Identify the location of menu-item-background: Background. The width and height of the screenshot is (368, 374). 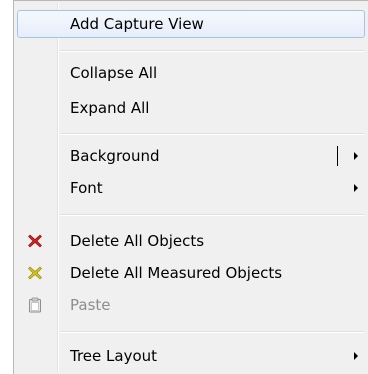
(191, 156).